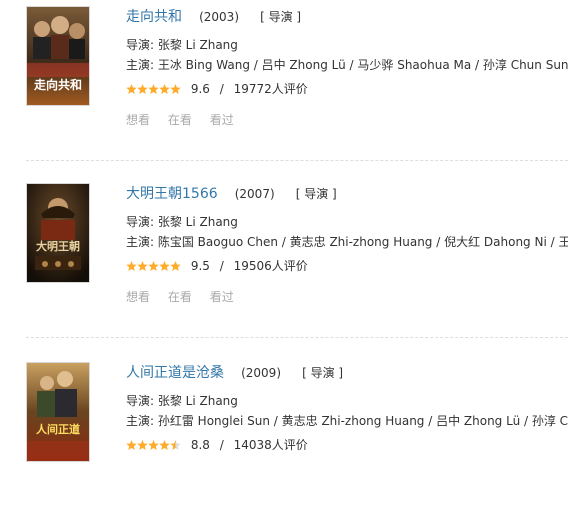 The width and height of the screenshot is (568, 531). Describe the element at coordinates (172, 194) in the screenshot. I see `movie-title-link: 大明王朝1566` at that location.